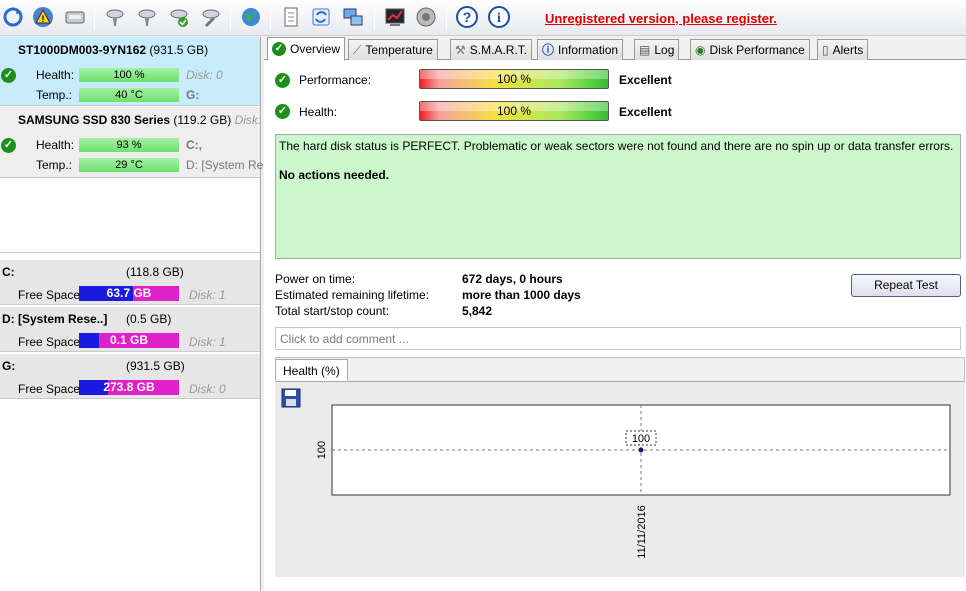 This screenshot has width=966, height=591. I want to click on disk-title: ST1000DM003-9YN162 (931.5 GB), so click(113, 50).